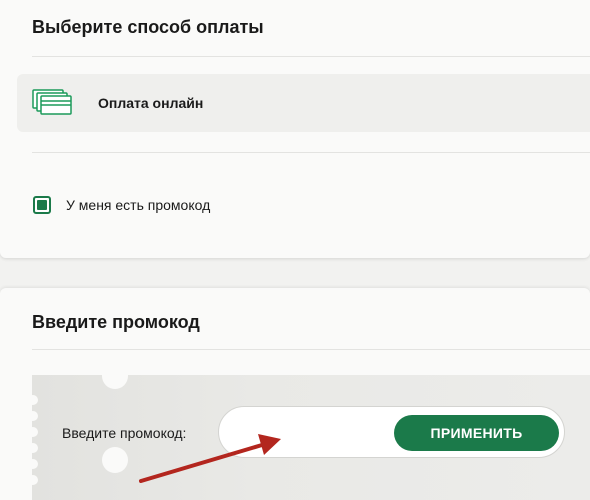  I want to click on checkbox-checked-mark, so click(42, 205).